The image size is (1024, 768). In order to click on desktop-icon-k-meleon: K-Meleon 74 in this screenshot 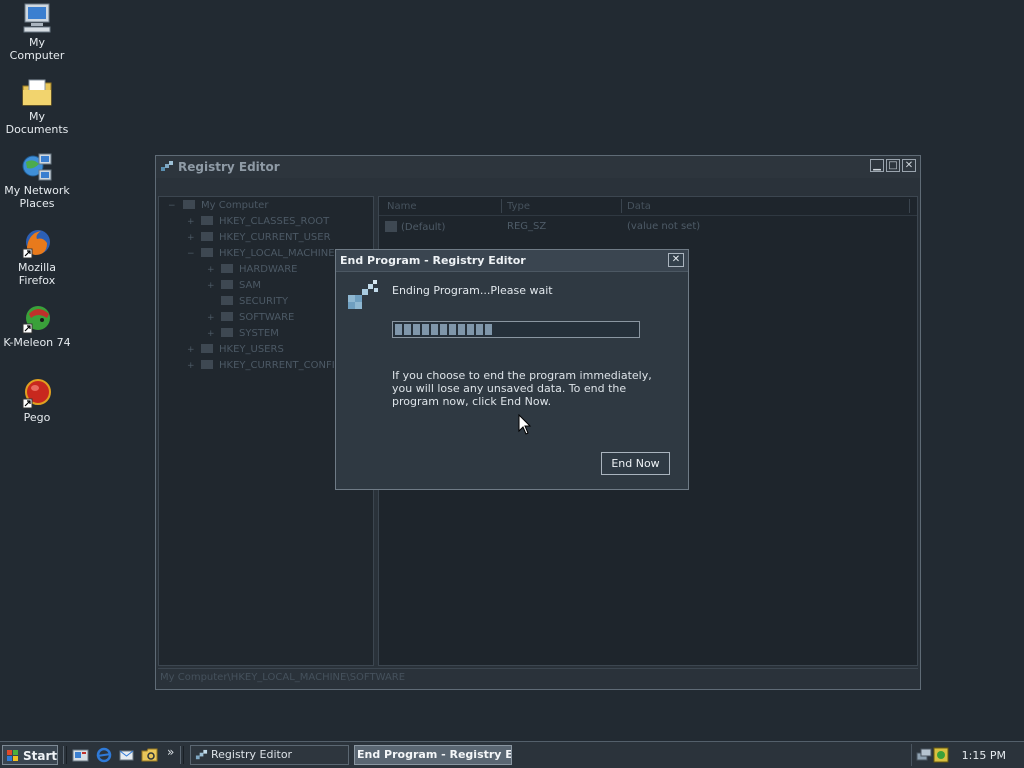, I will do `click(37, 325)`.